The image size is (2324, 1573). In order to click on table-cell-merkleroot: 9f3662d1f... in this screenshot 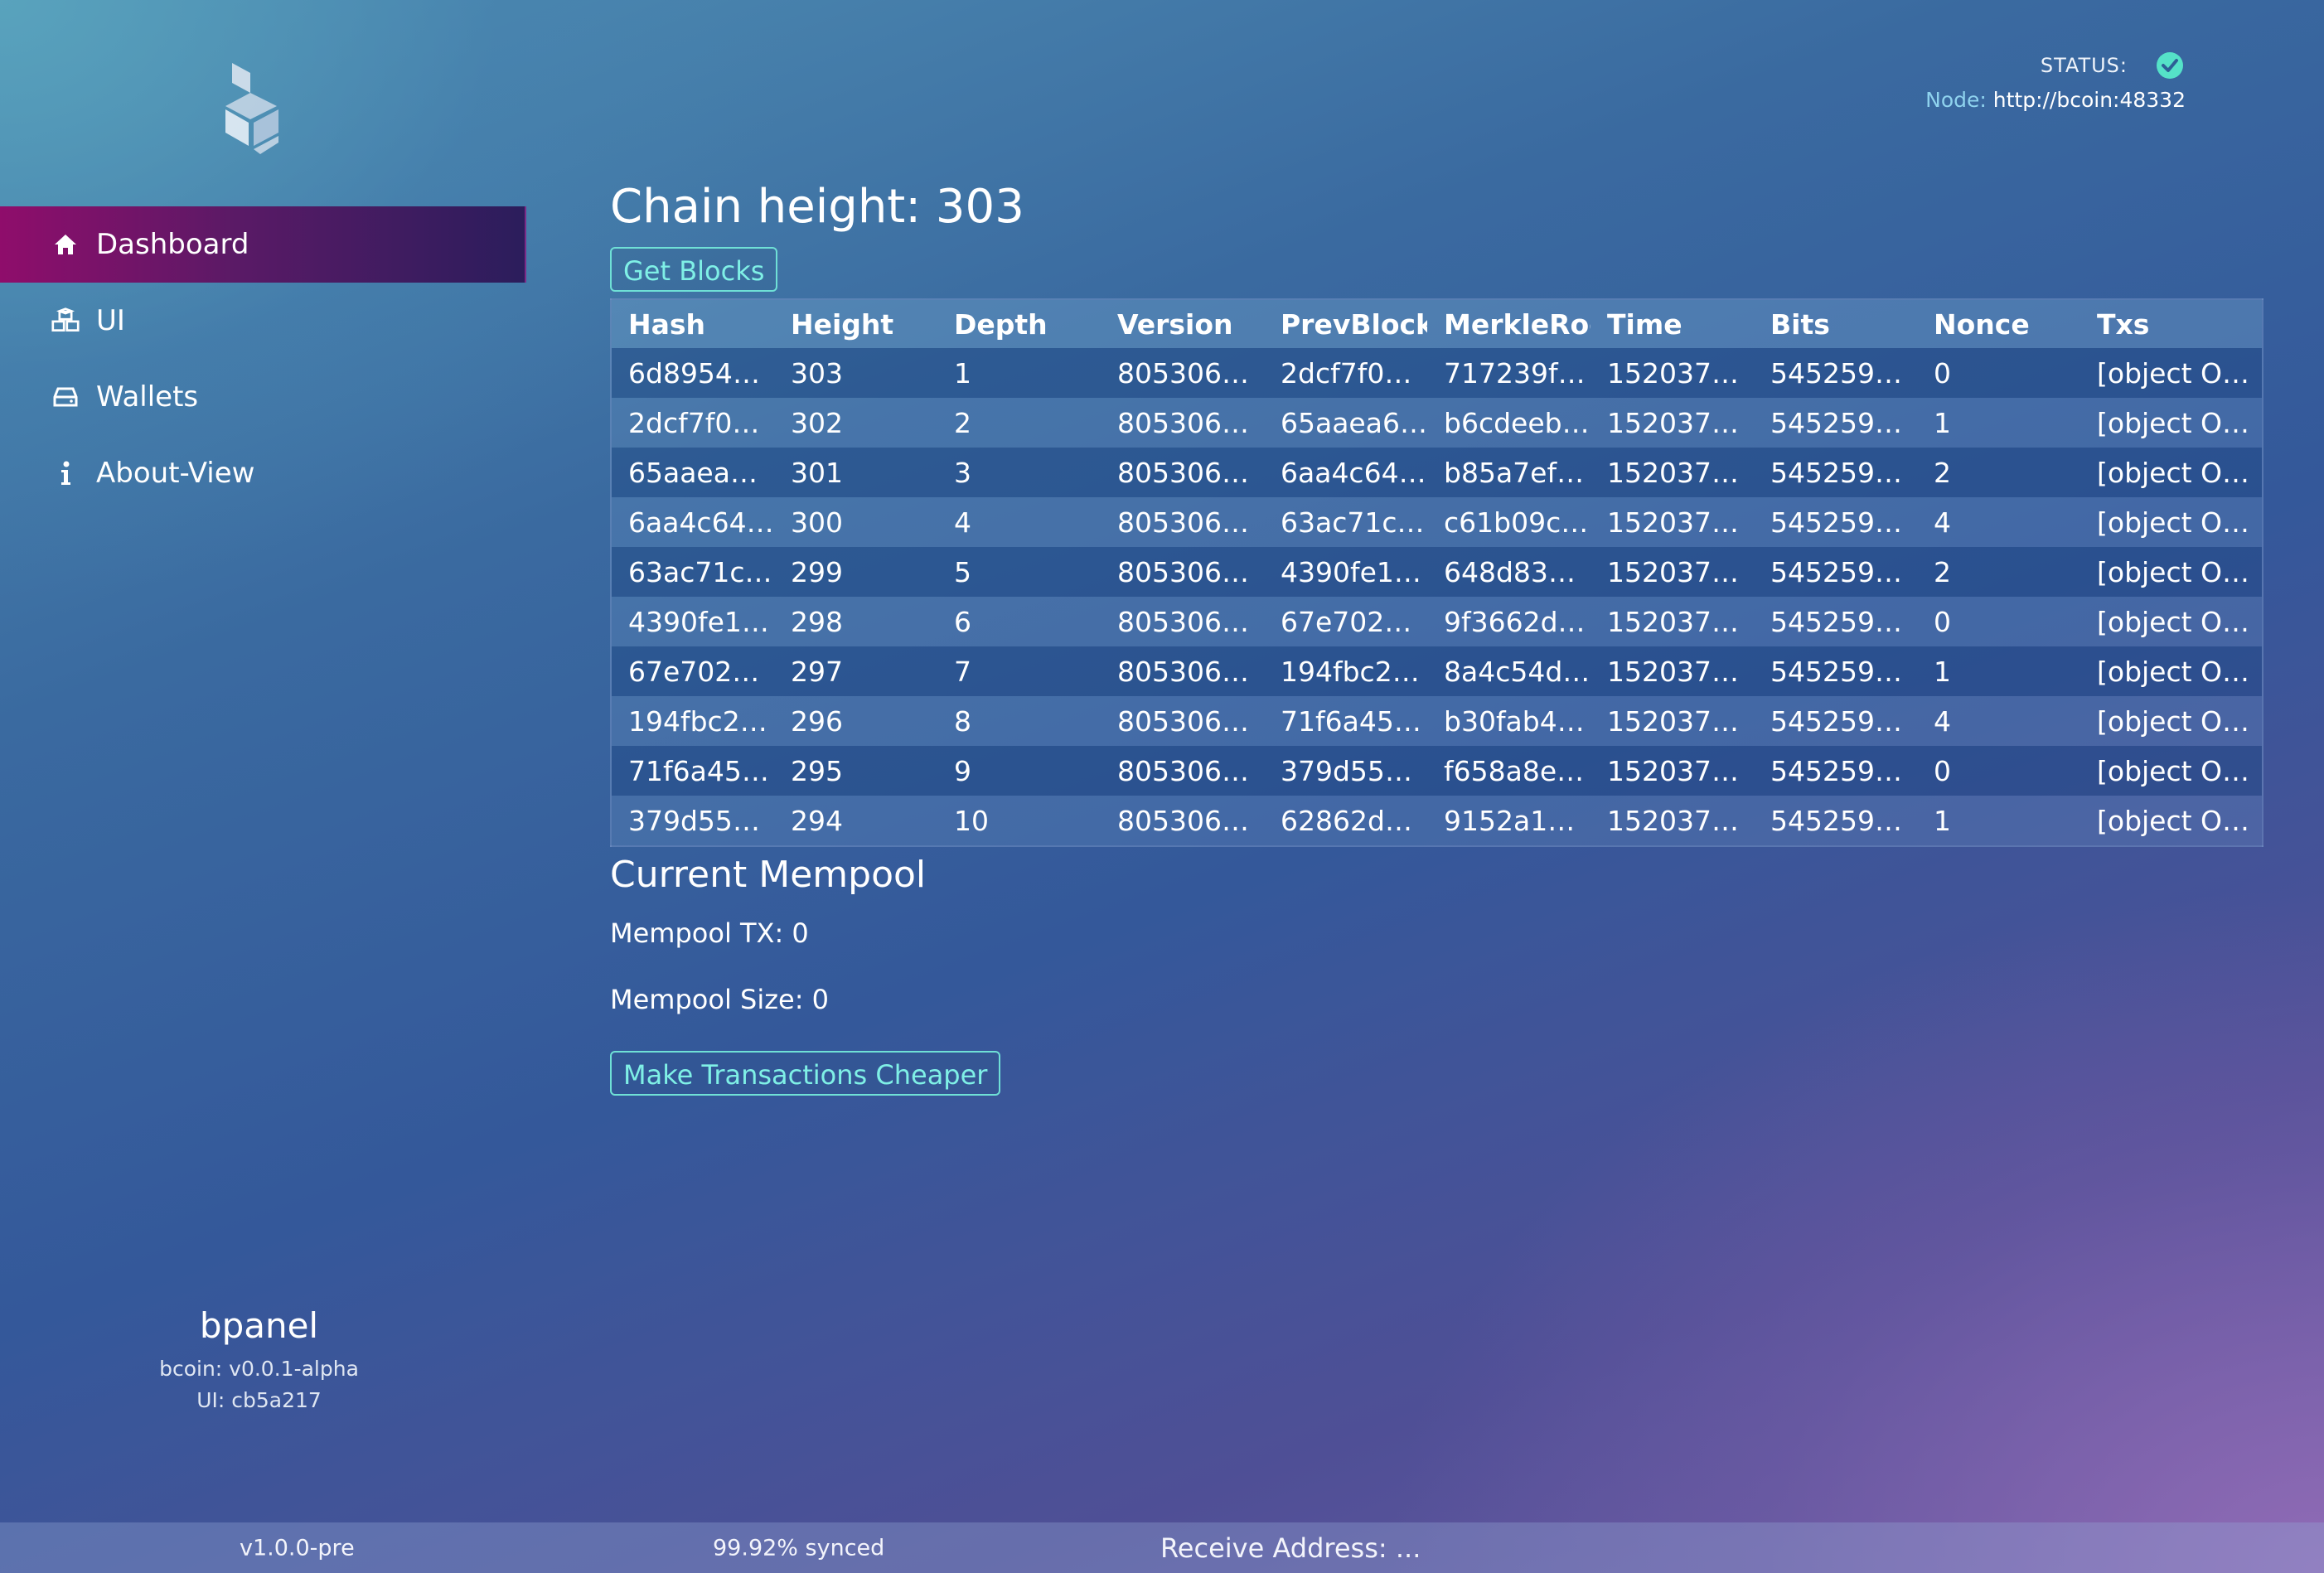, I will do `click(1508, 621)`.